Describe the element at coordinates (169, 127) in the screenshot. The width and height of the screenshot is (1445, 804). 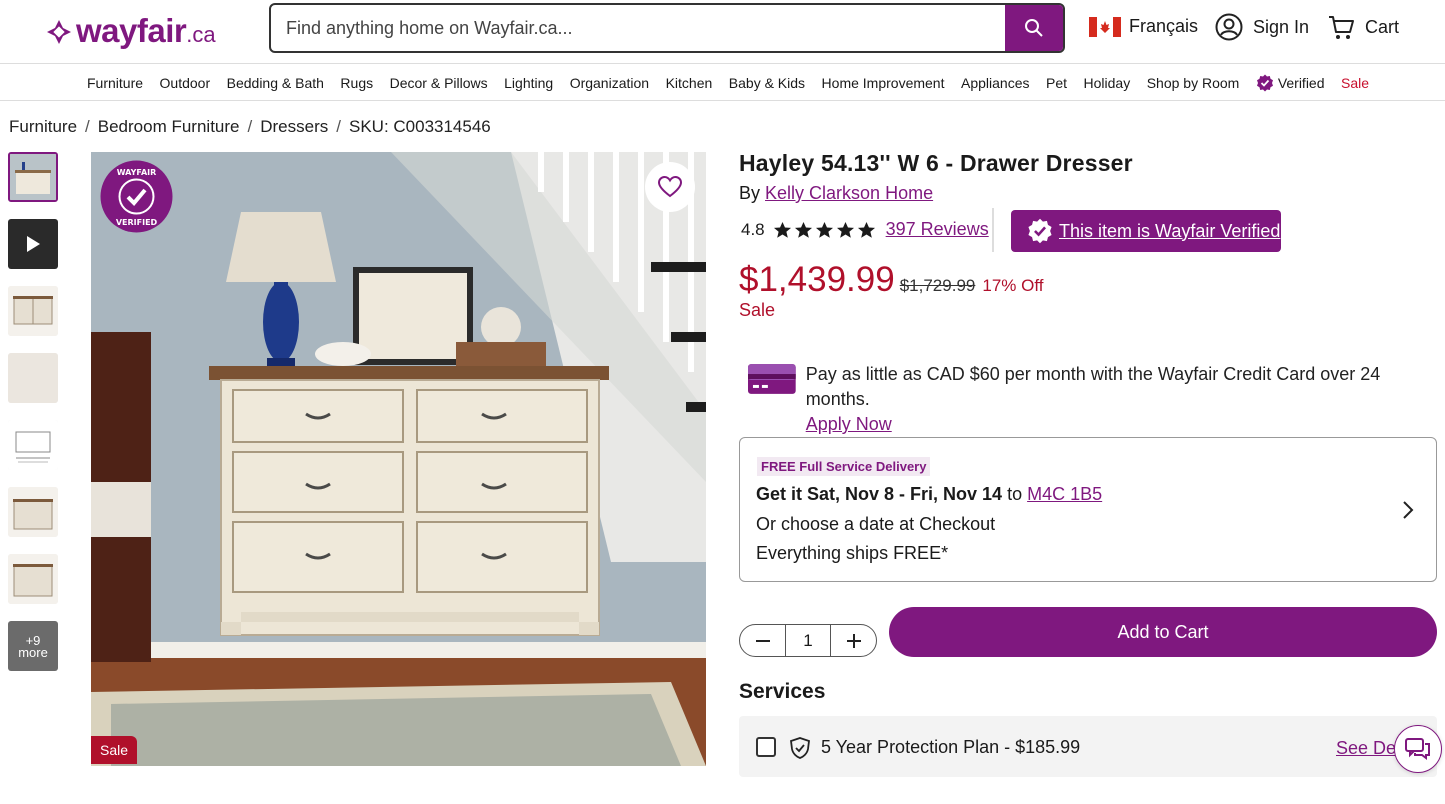
I see `breadcrumb-link: Bedroom Furniture` at that location.